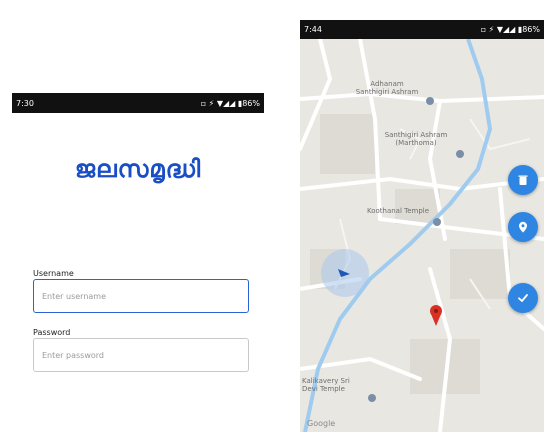 The height and width of the screenshot is (433, 548). I want to click on google-attribution: Google, so click(321, 423).